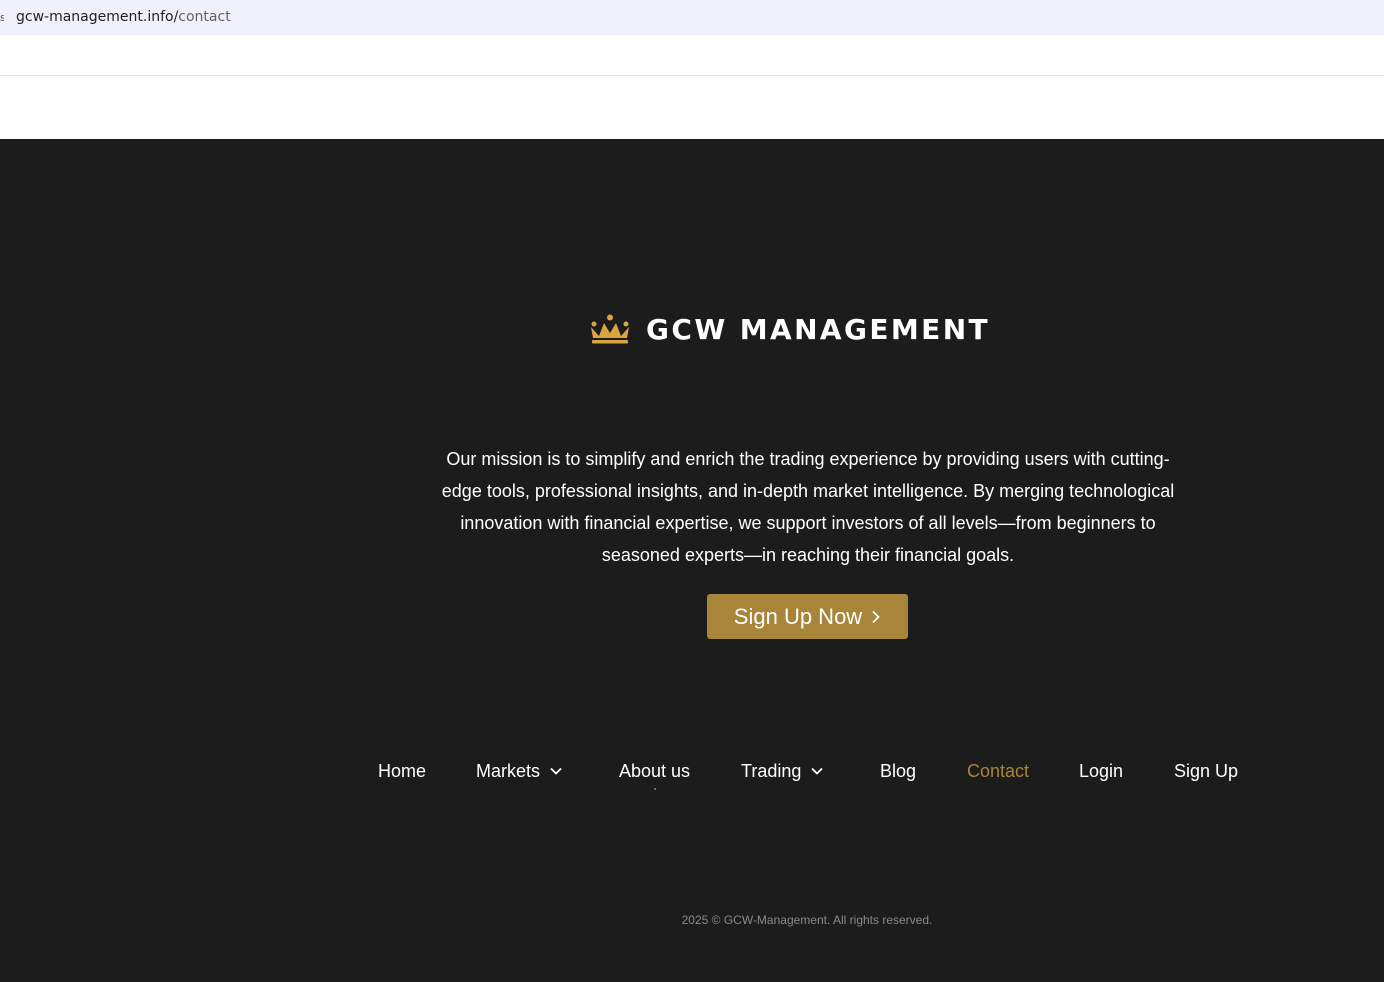 The width and height of the screenshot is (1384, 982). I want to click on nav-item-trading: Trading, so click(782, 771).